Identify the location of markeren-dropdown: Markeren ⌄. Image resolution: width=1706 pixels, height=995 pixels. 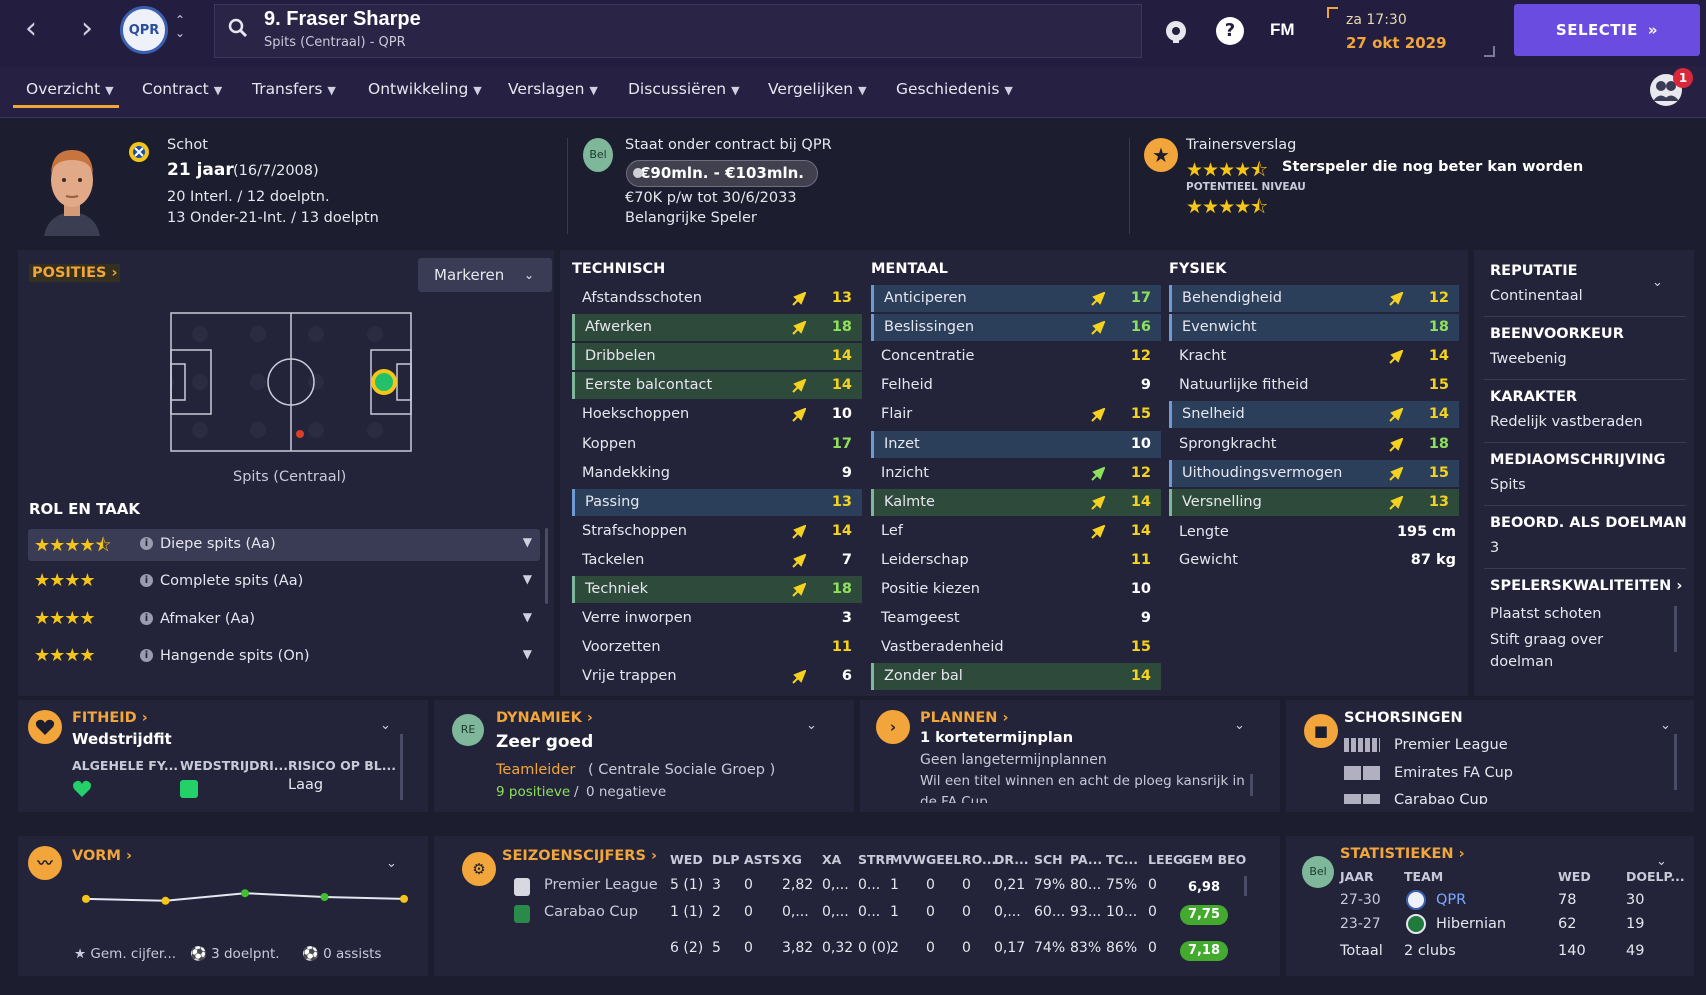
(485, 275).